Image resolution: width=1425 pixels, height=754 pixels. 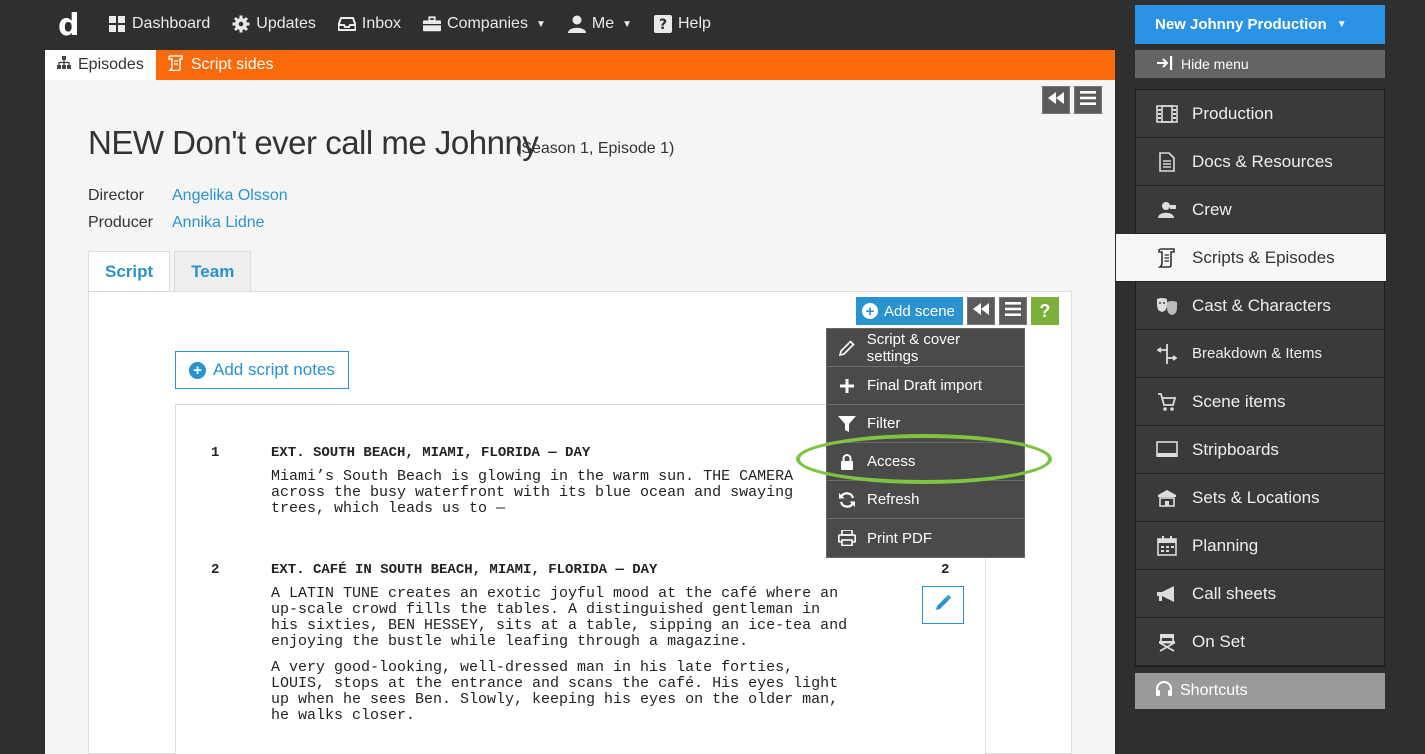 What do you see at coordinates (980, 311) in the screenshot?
I see `script-collapse-button` at bounding box center [980, 311].